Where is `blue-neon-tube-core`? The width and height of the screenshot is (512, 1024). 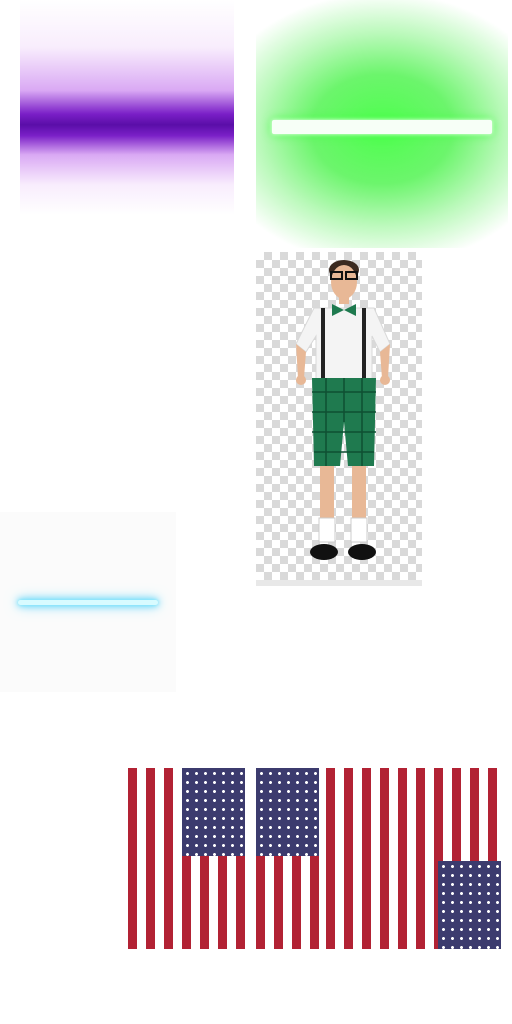
blue-neon-tube-core is located at coordinates (88, 602).